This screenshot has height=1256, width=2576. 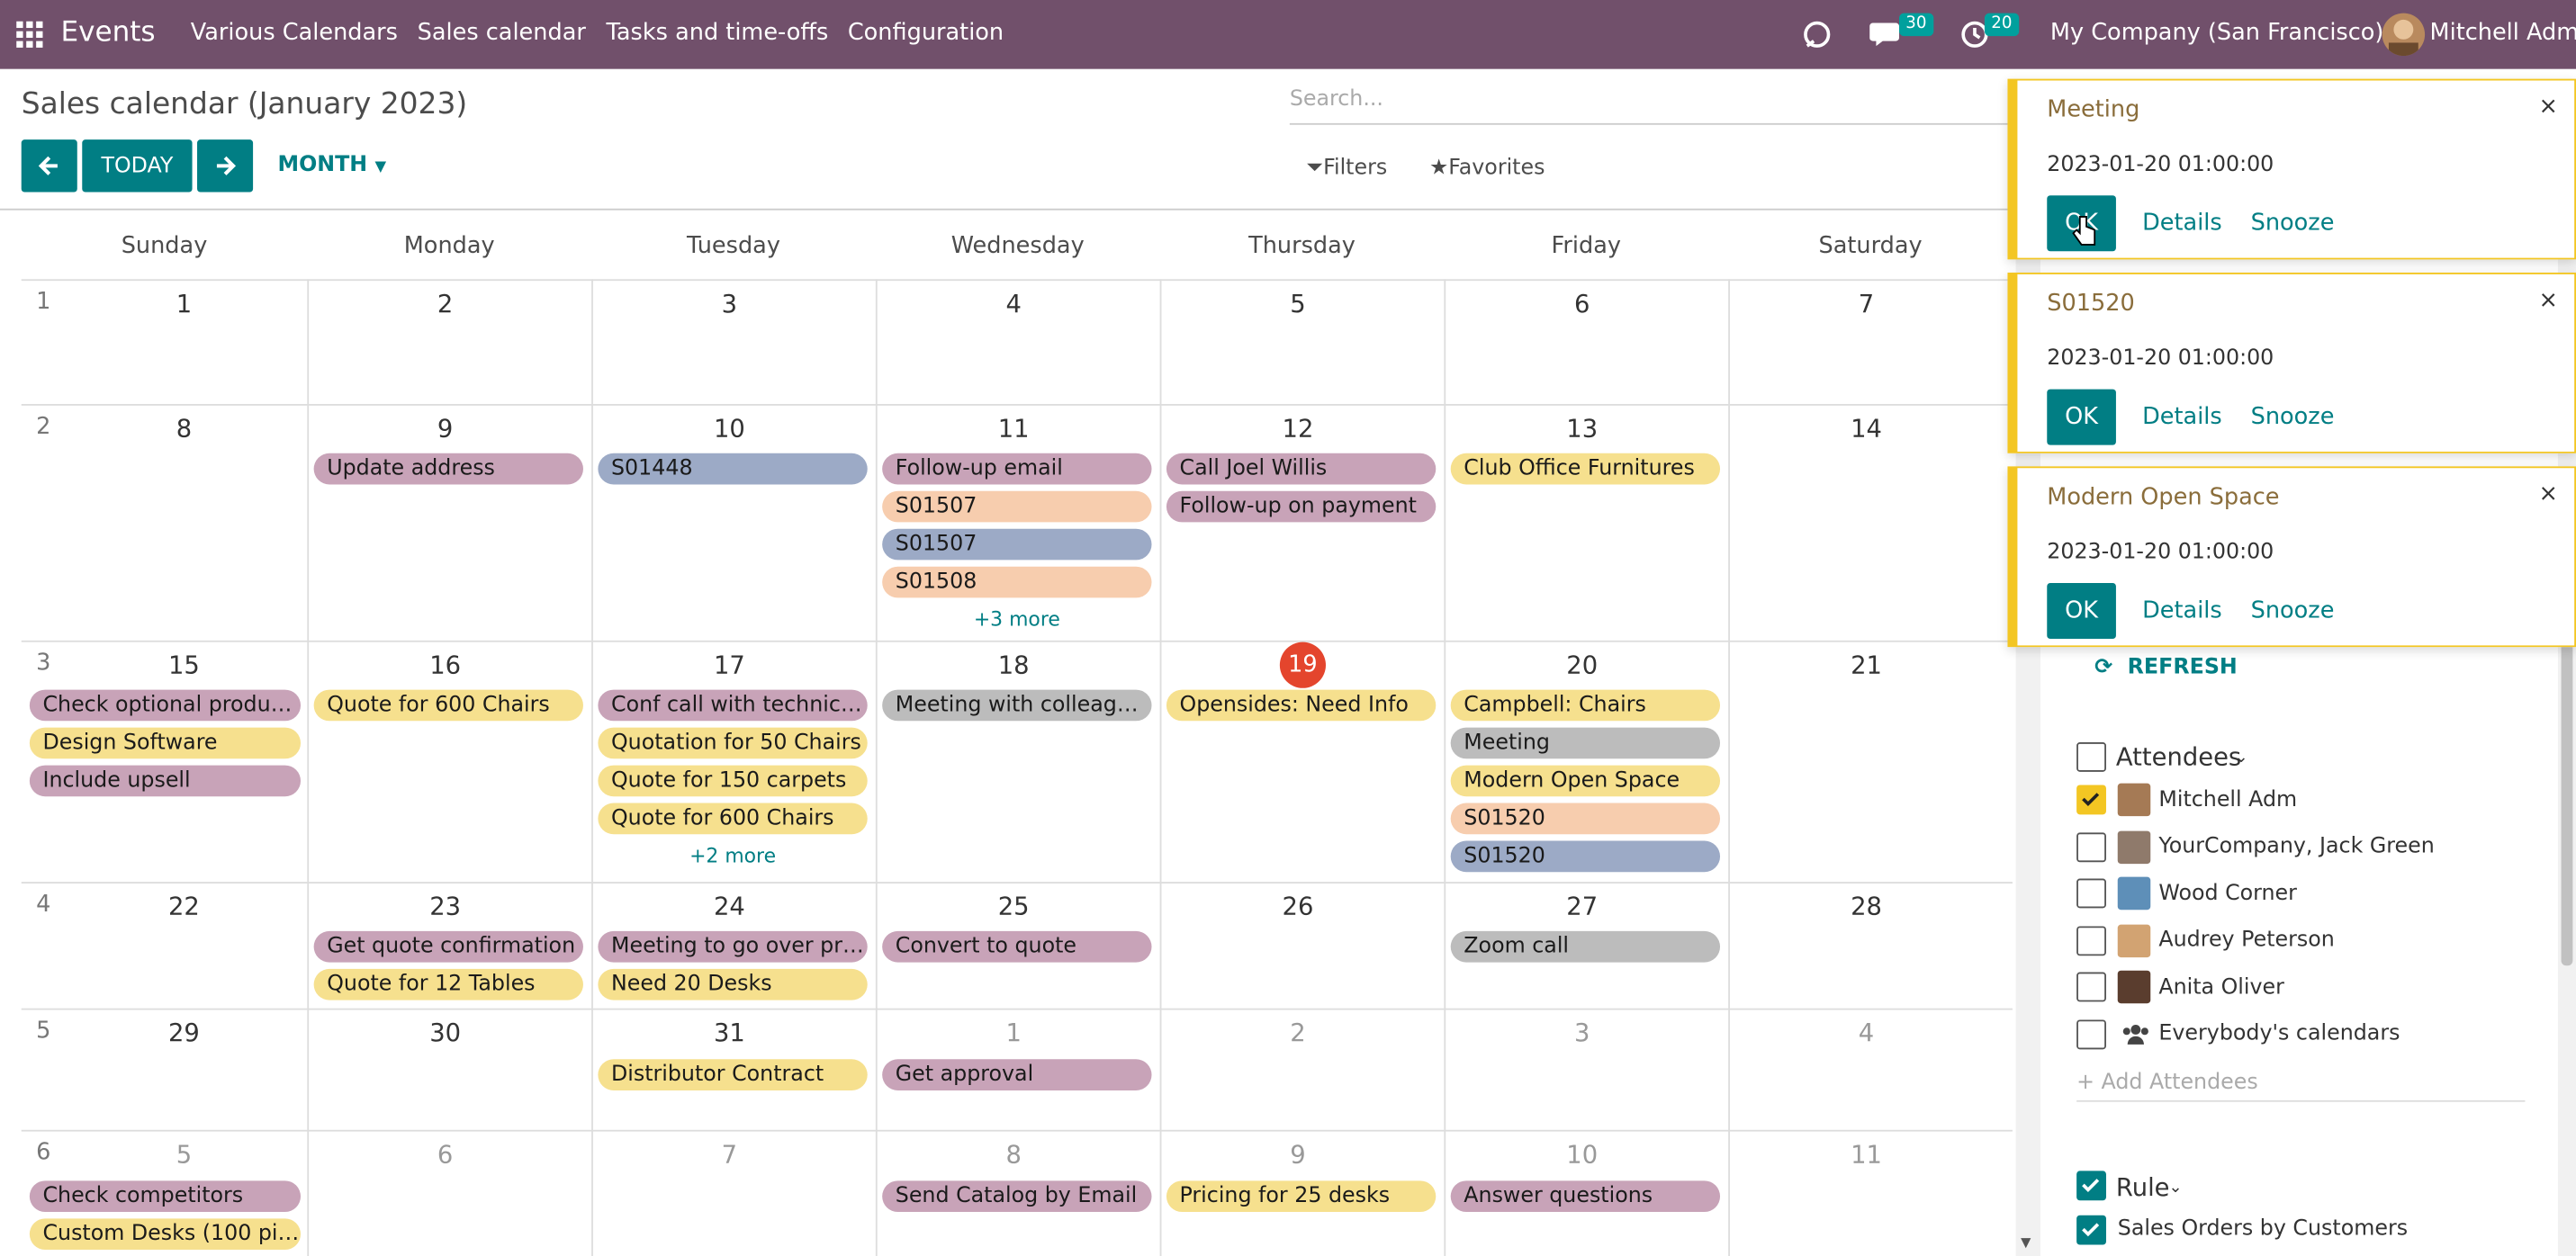 I want to click on date-cell: 23, so click(x=445, y=906).